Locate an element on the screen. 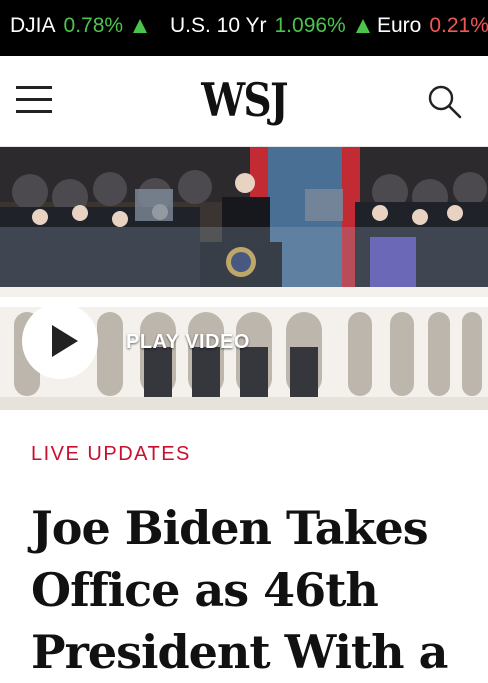 This screenshot has width=488, height=683. ticker-name: Euro is located at coordinates (399, 25).